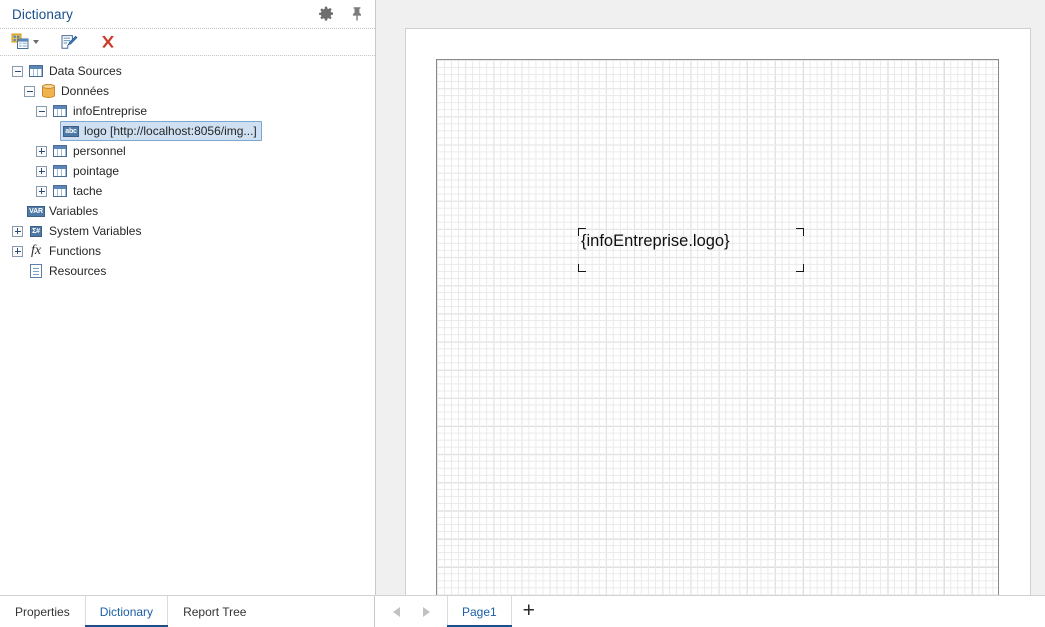 The image size is (1045, 627). I want to click on panel-header-icons, so click(341, 14).